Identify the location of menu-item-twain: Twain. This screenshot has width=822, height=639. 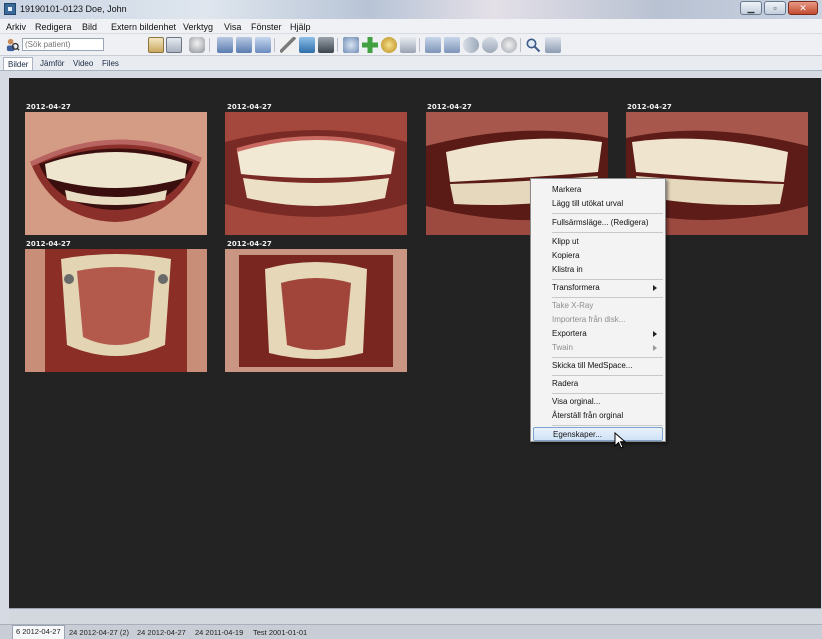
(598, 348).